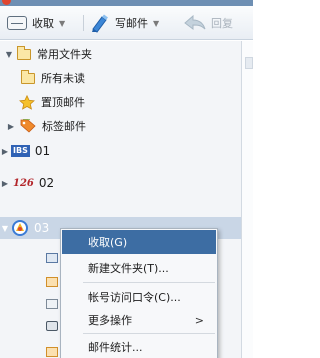 The height and width of the screenshot is (358, 320). What do you see at coordinates (64, 126) in the screenshot?
I see `tree-item-label: 标签邮件` at bounding box center [64, 126].